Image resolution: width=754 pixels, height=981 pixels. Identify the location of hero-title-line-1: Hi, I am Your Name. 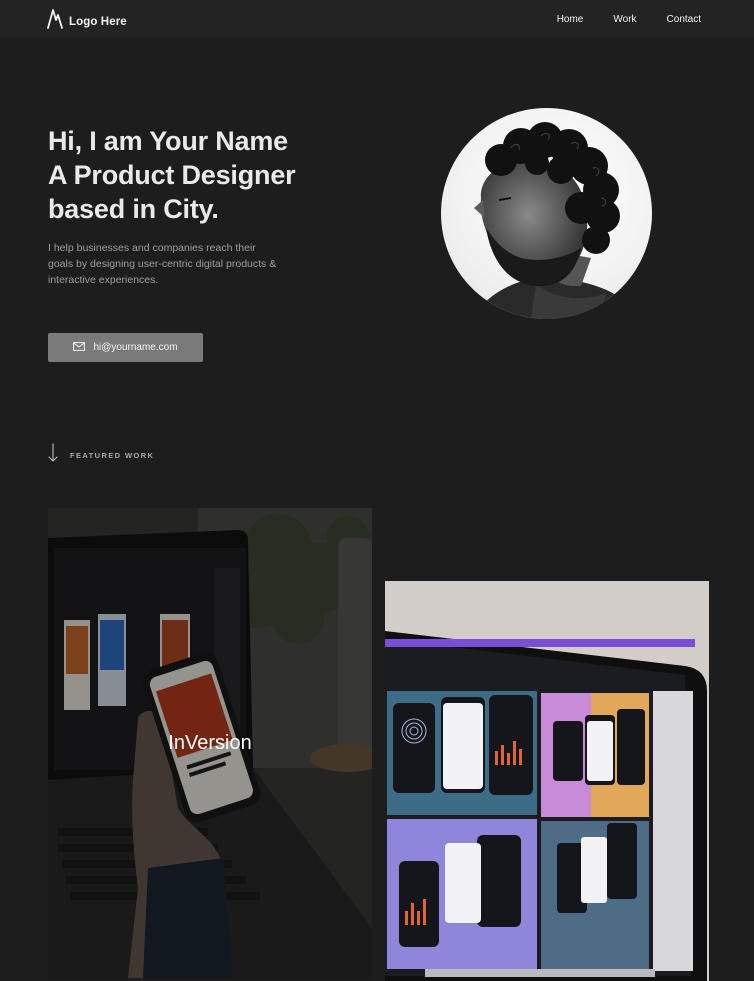
(168, 141).